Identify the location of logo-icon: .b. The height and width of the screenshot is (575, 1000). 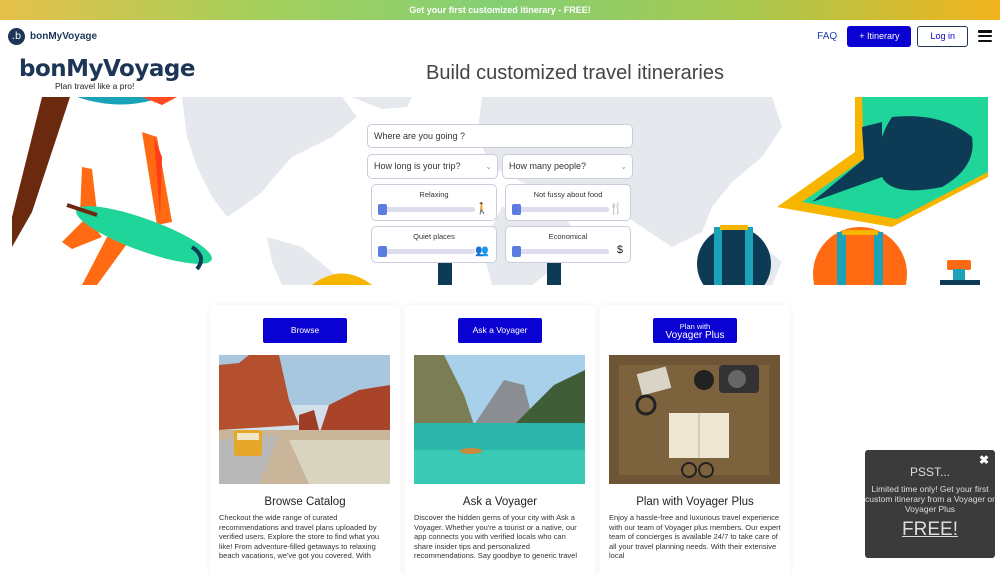
(16, 36).